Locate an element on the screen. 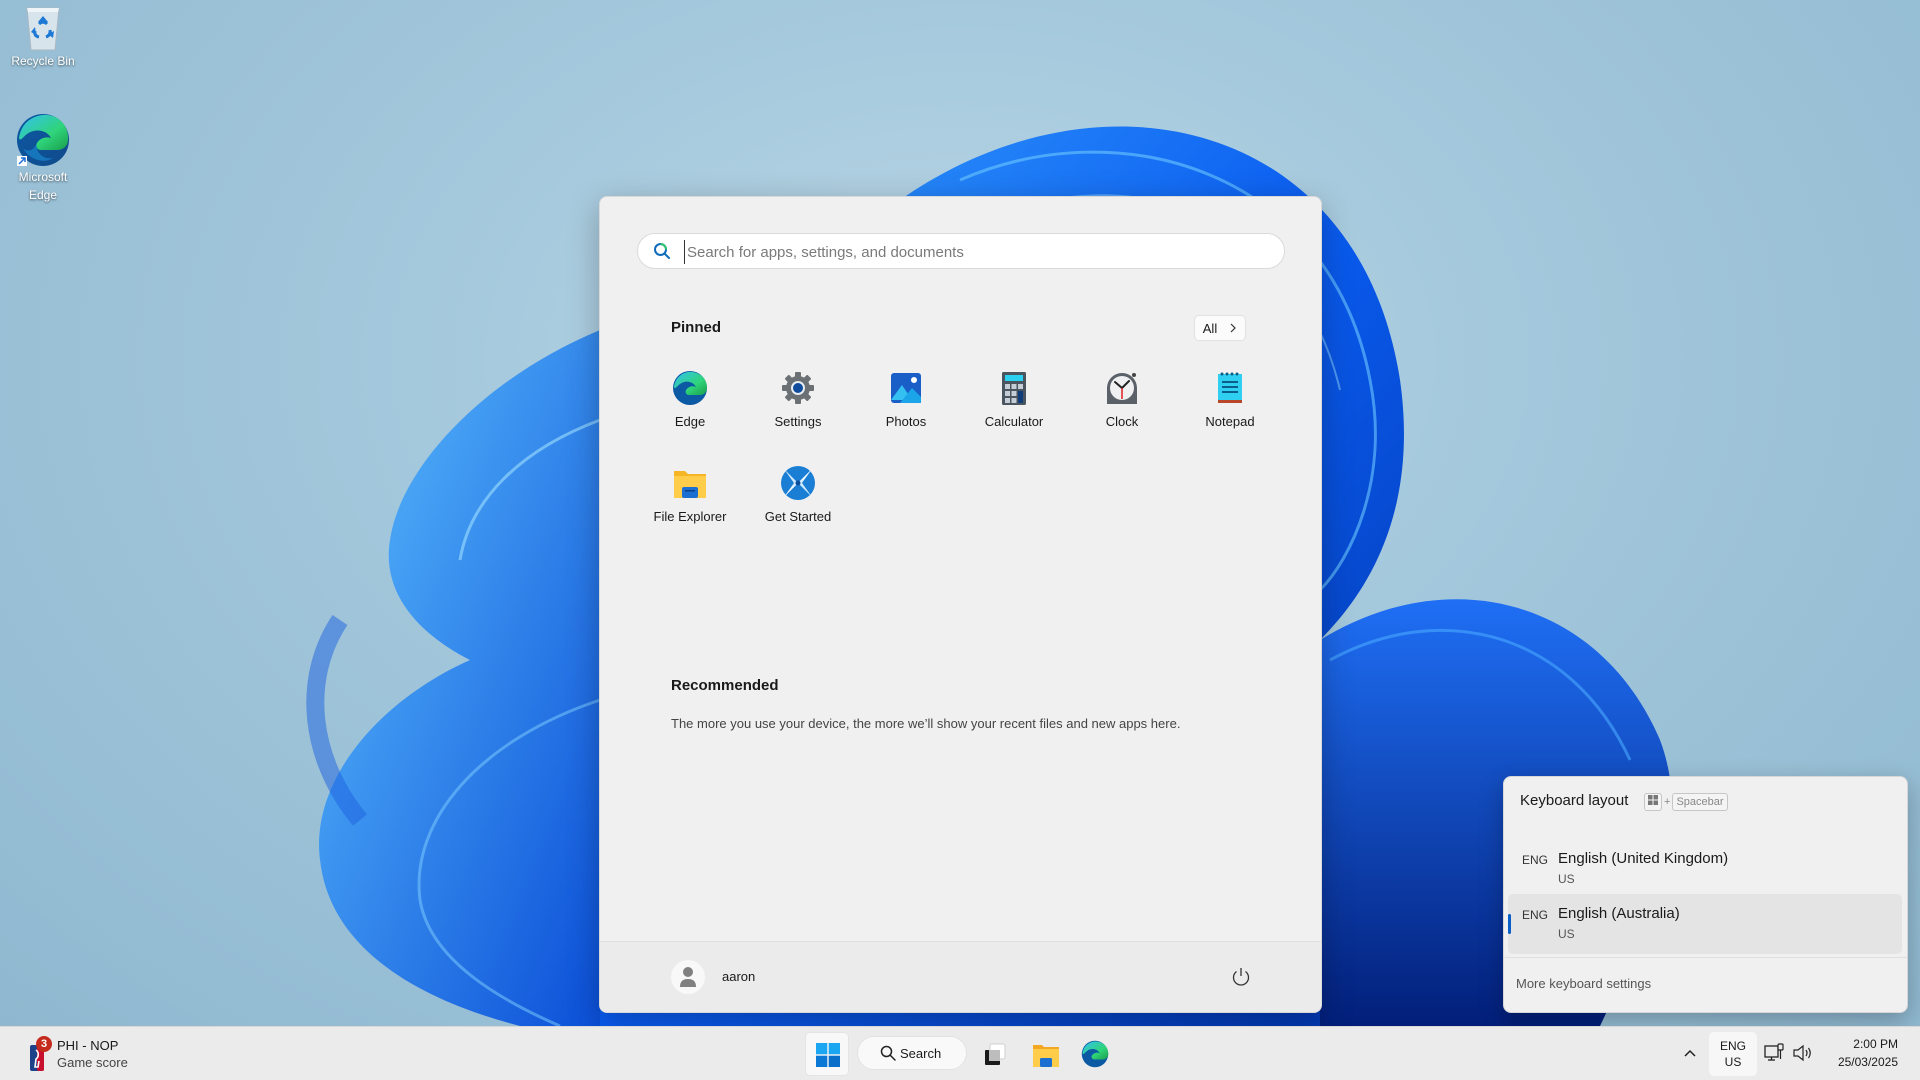  pinned-app-notepad: Notepad is located at coordinates (1230, 402).